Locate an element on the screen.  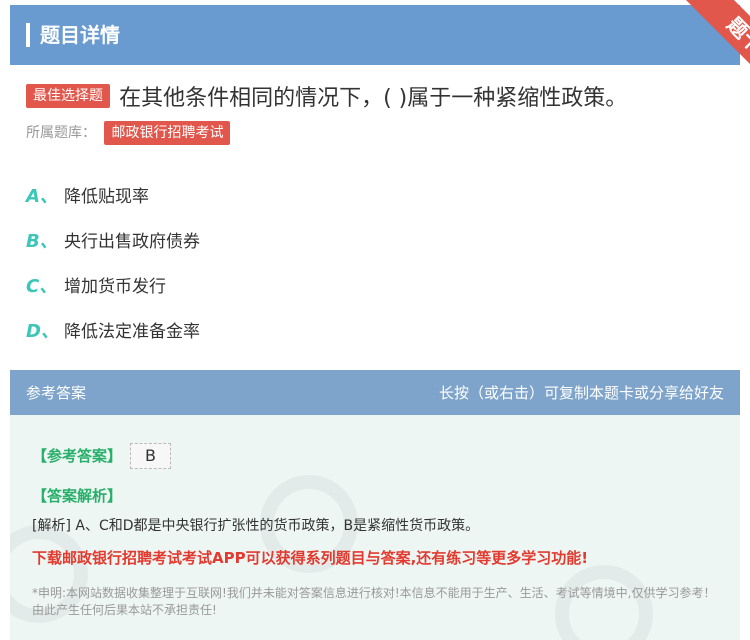
option-c: C、 增加货币发行 is located at coordinates (376, 284).